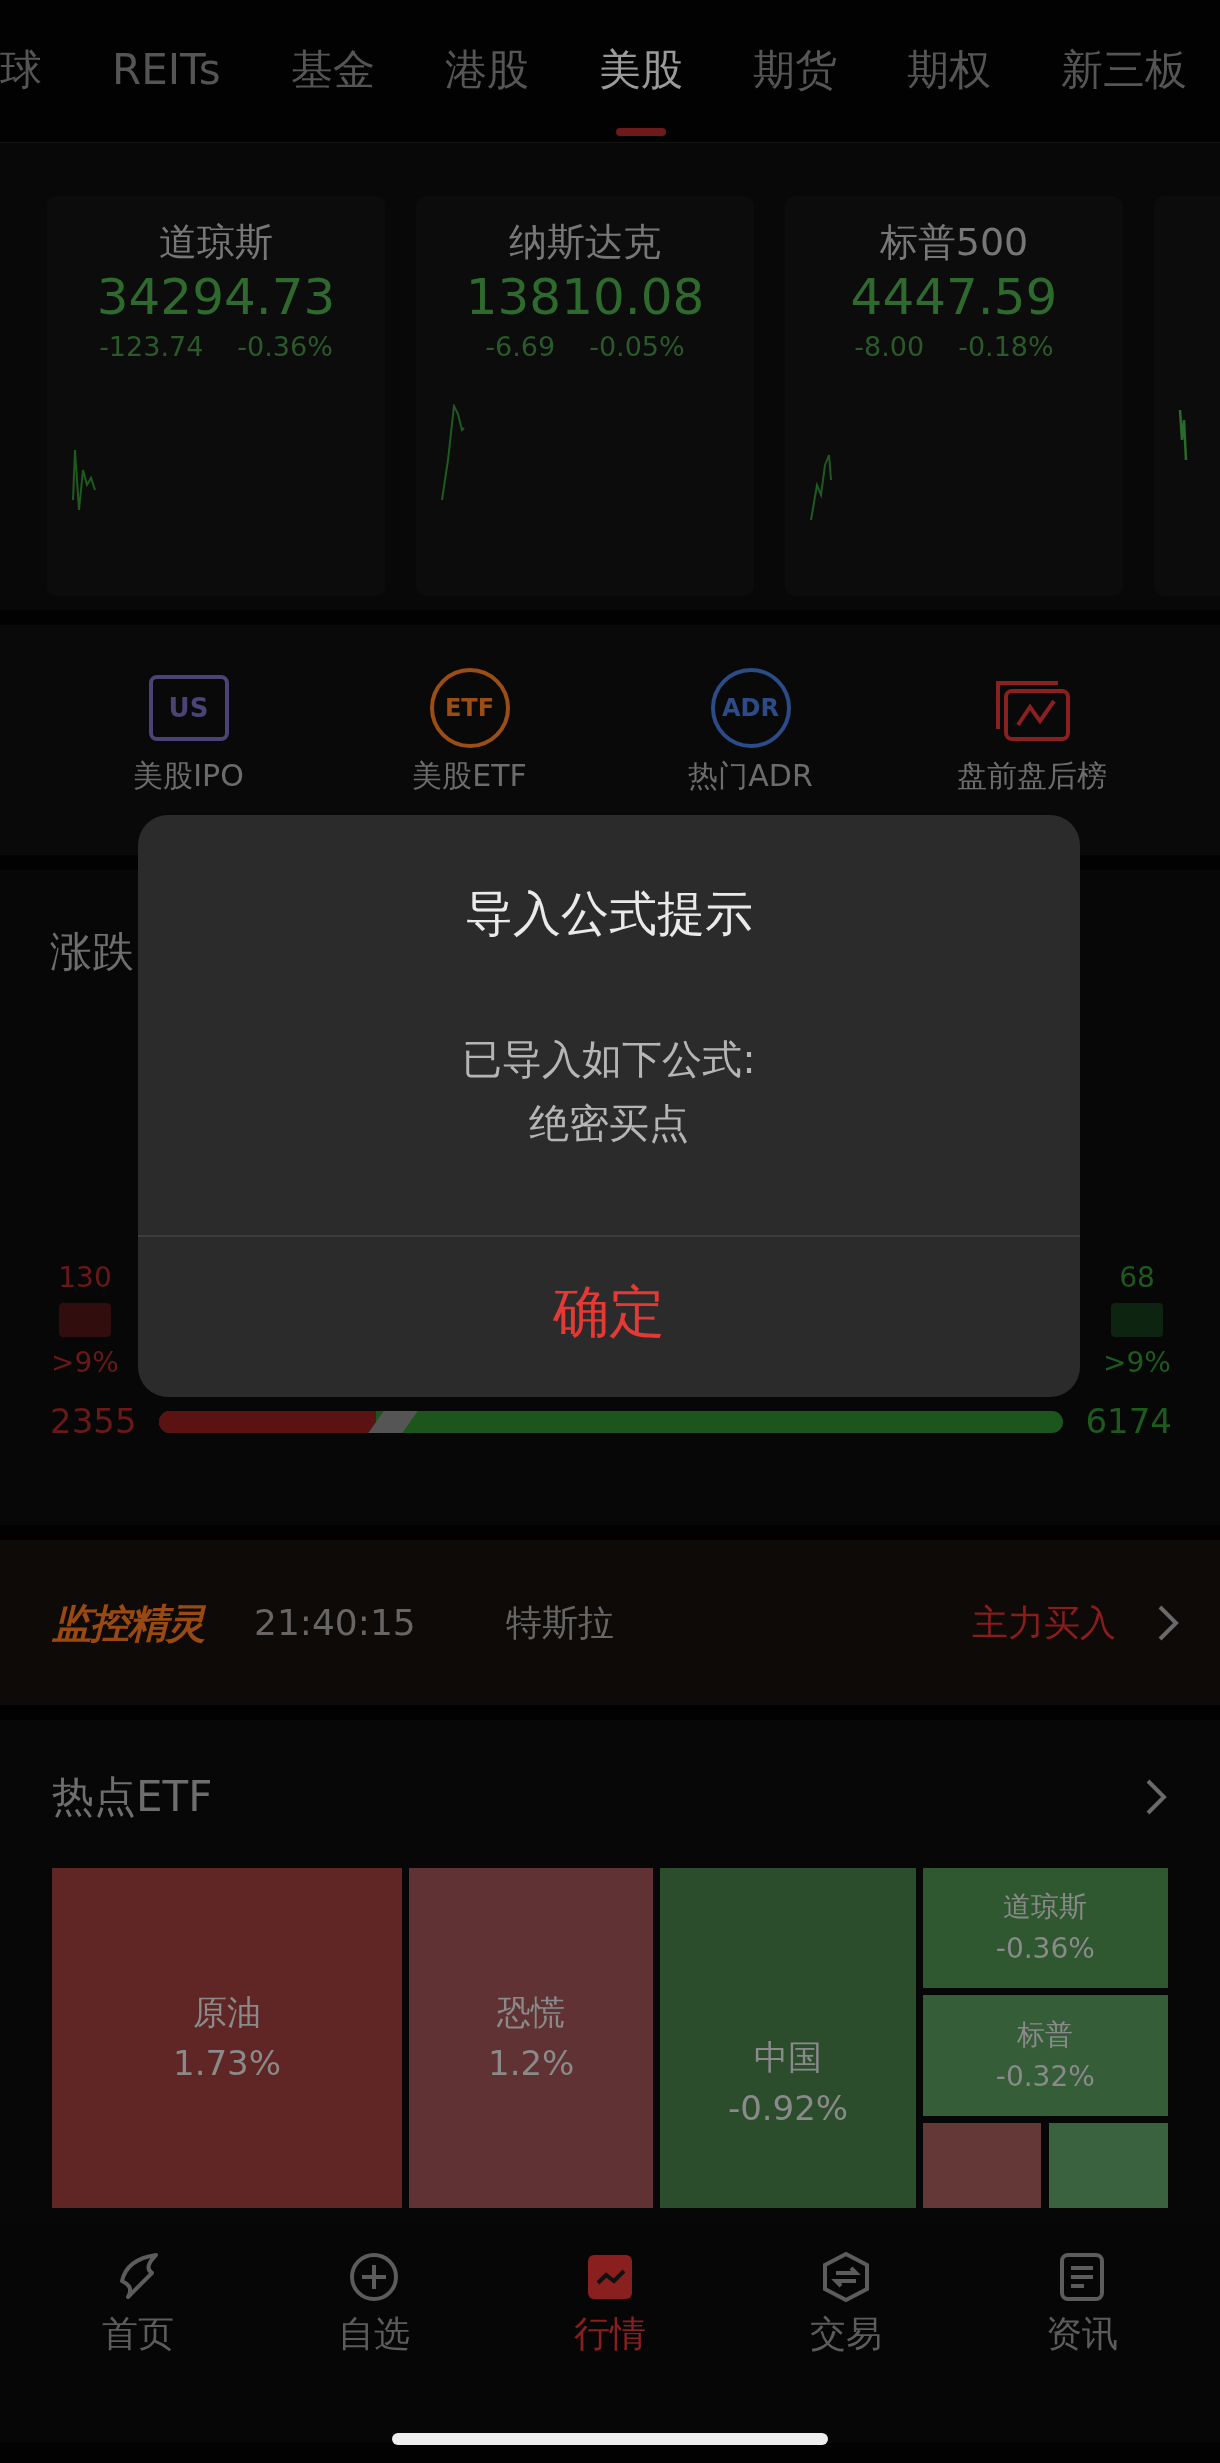 This screenshot has width=1220, height=2463. What do you see at coordinates (1128, 1422) in the screenshot?
I see `down-count: 6174` at bounding box center [1128, 1422].